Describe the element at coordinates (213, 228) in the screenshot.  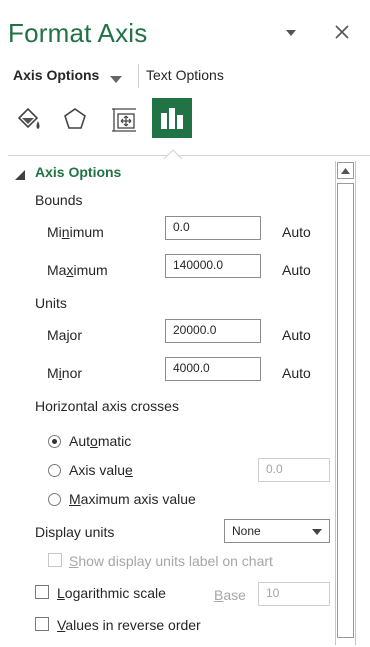
I see `minimum-input: 0.0` at that location.